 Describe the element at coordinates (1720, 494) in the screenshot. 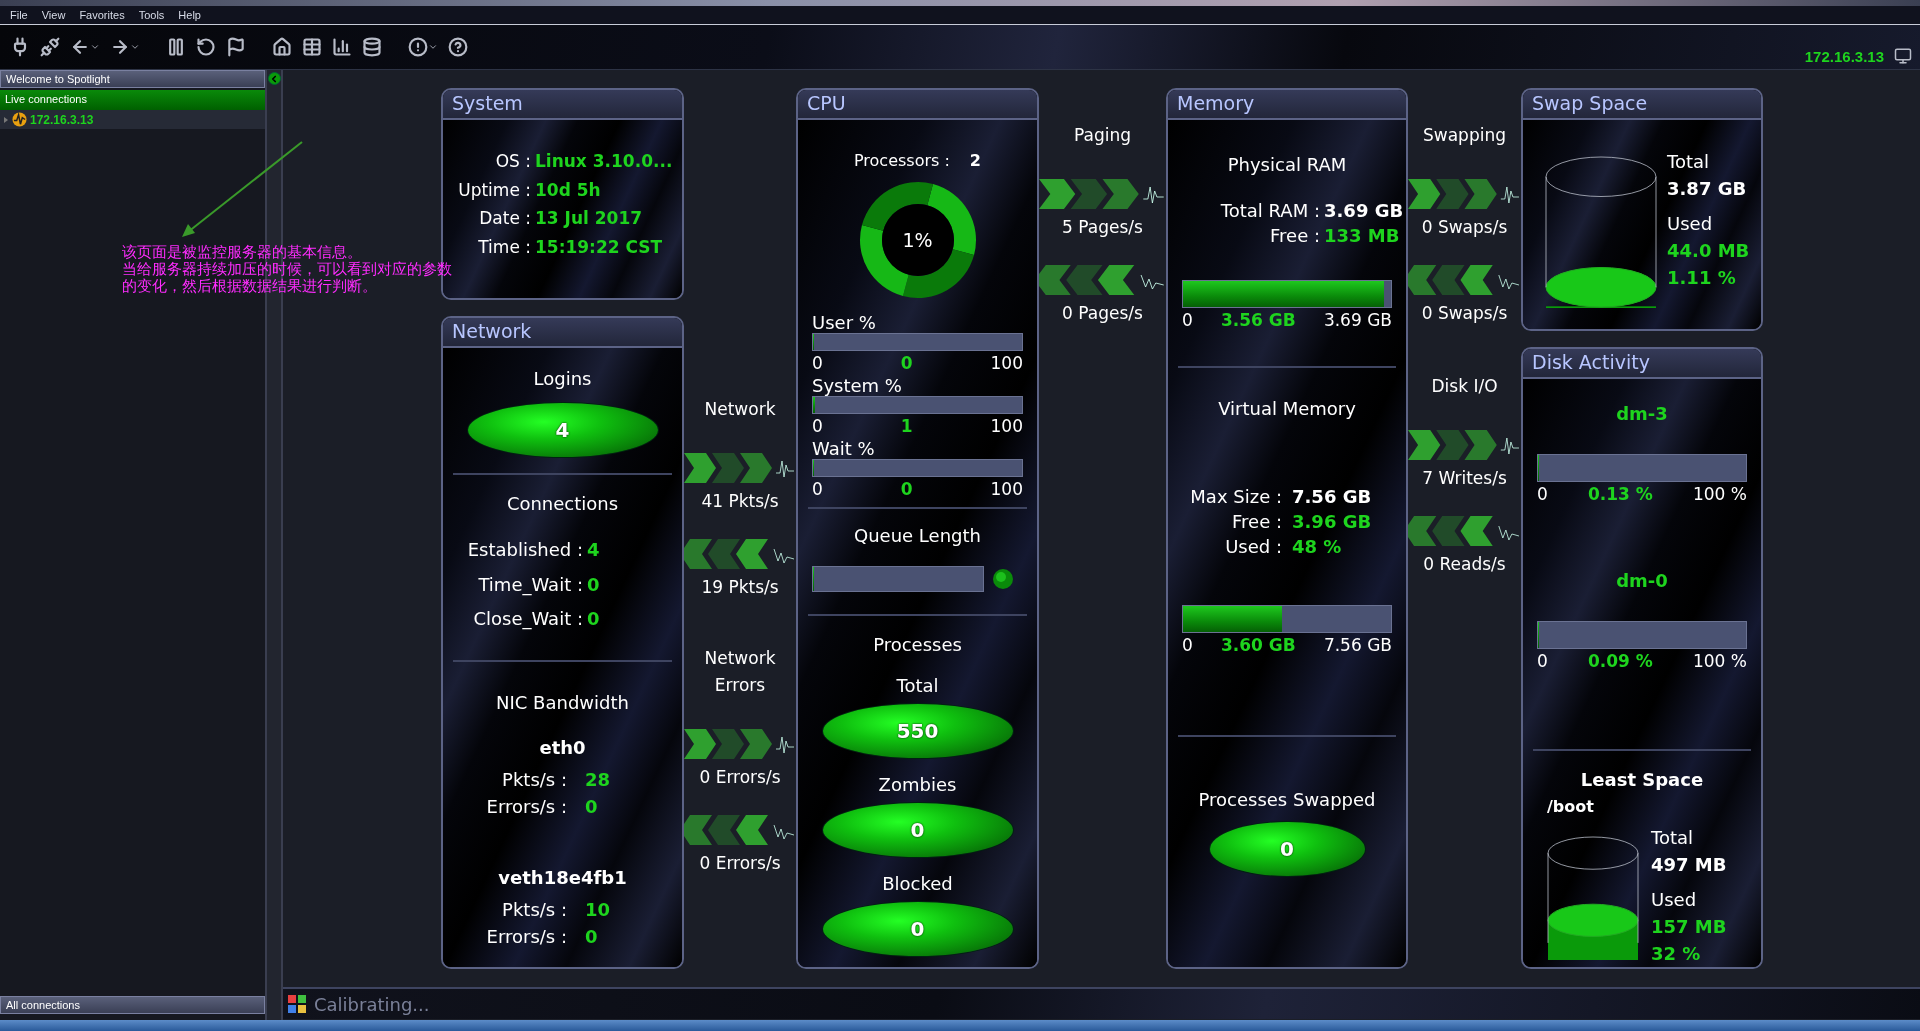

I see `scale-max: 100 %` at that location.